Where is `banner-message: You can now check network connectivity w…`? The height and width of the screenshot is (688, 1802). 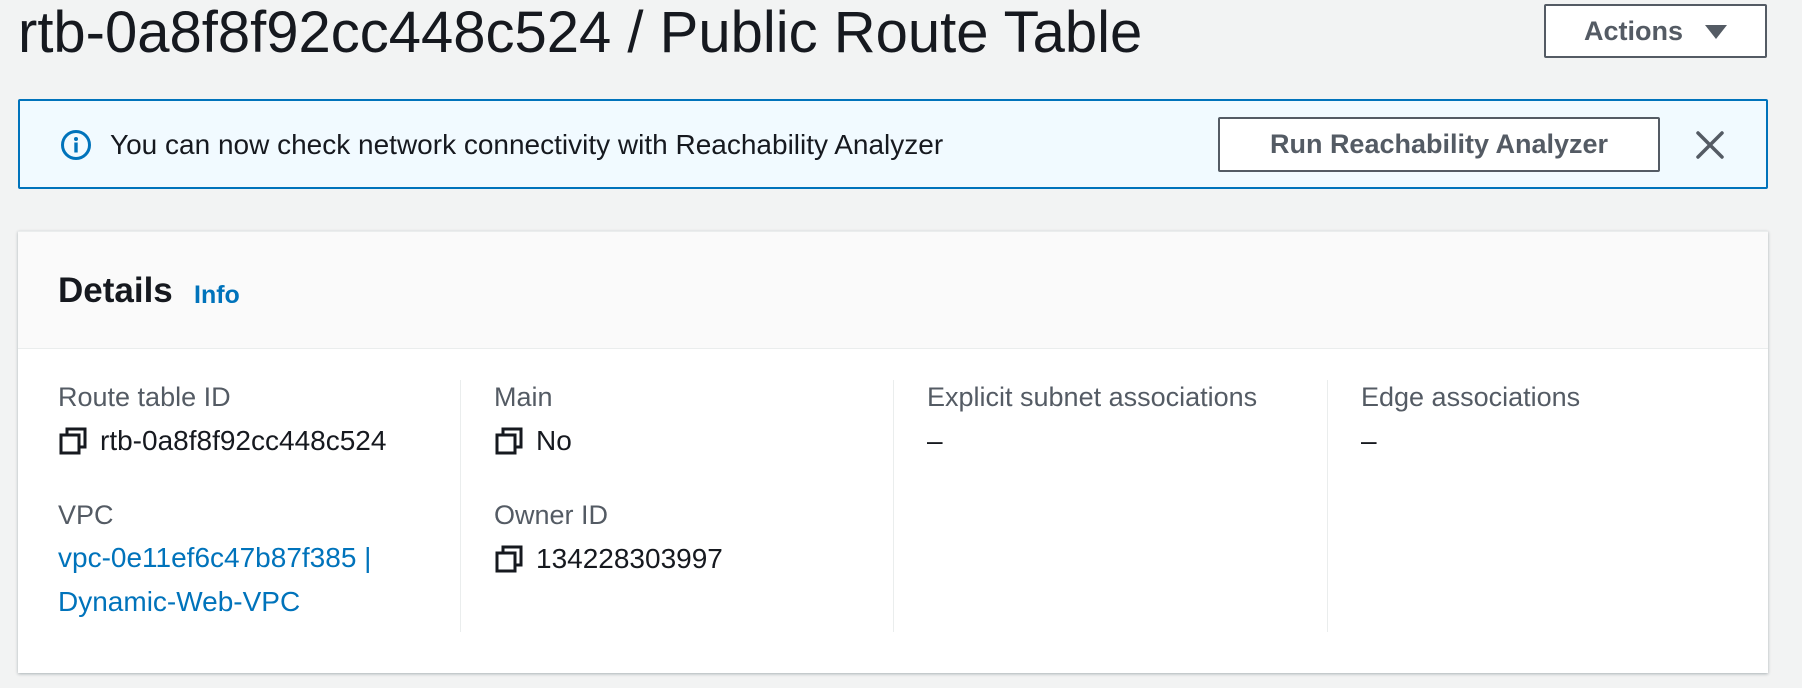
banner-message: You can now check network connectivity w… is located at coordinates (527, 144).